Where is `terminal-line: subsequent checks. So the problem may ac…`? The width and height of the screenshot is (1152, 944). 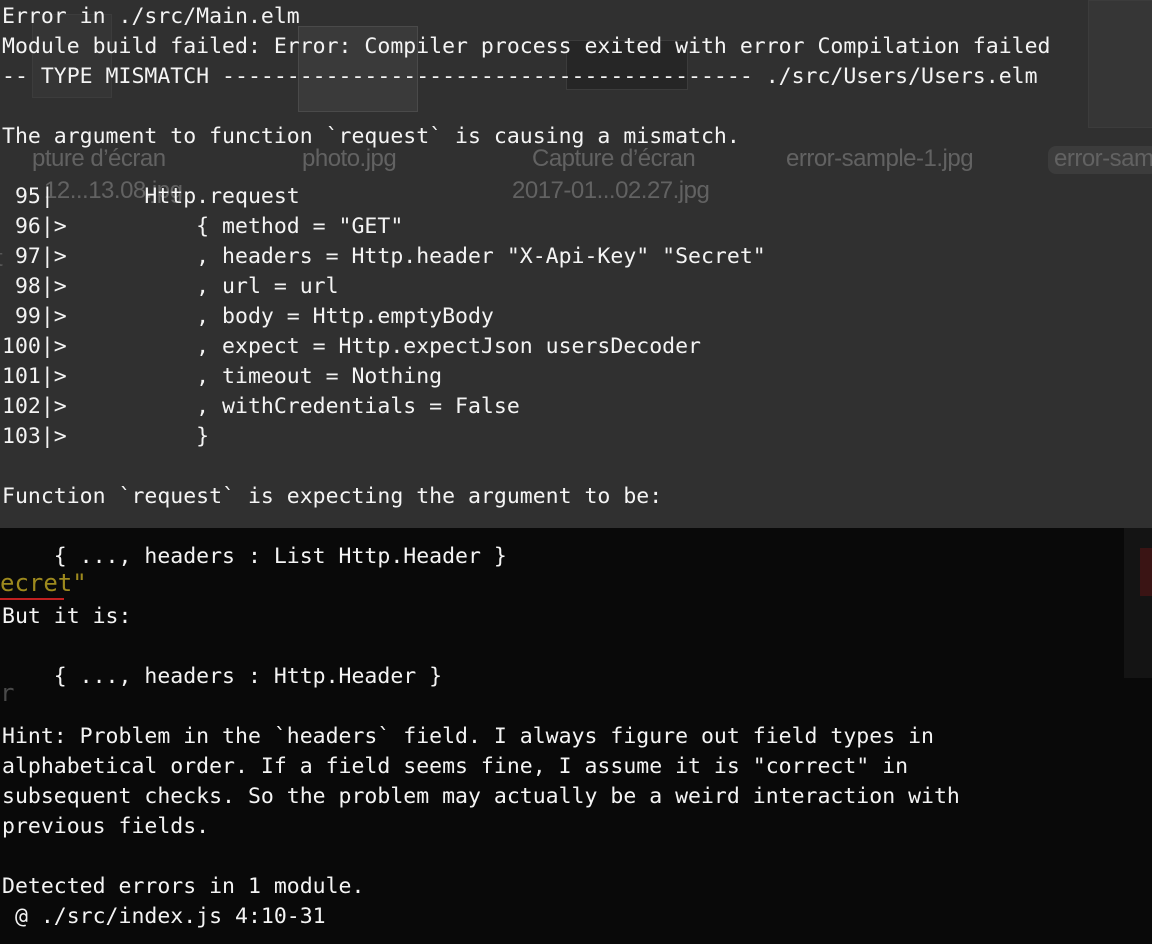 terminal-line: subsequent checks. So the problem may ac… is located at coordinates (481, 796).